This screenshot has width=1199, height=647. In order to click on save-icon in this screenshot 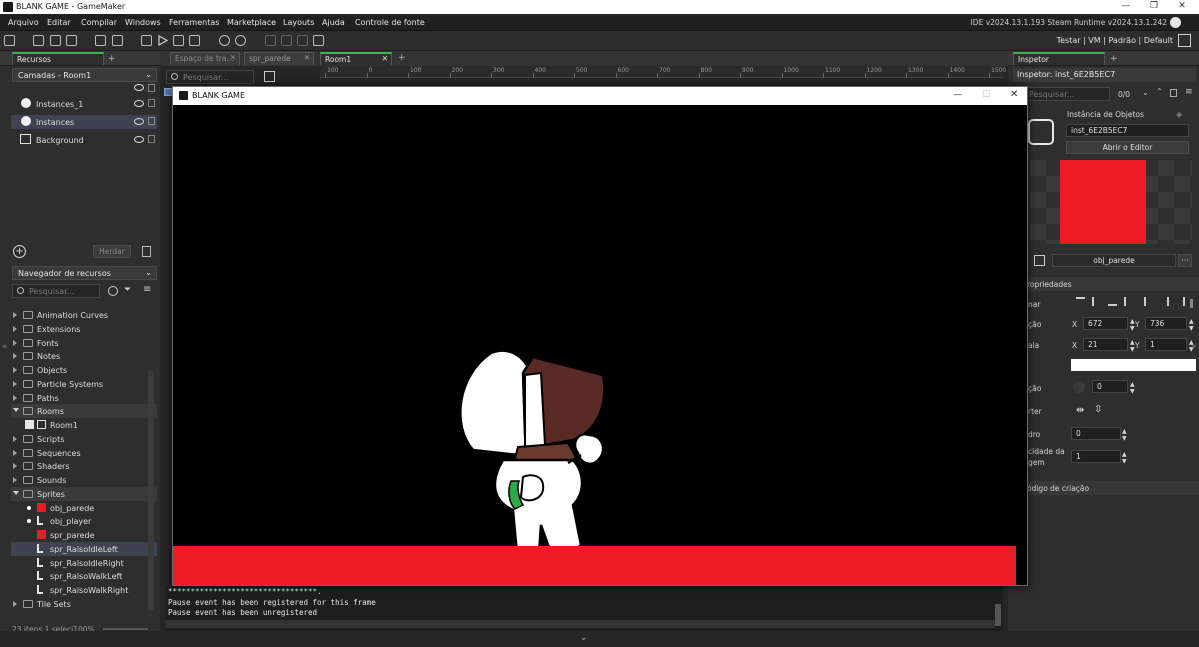, I will do `click(71, 40)`.